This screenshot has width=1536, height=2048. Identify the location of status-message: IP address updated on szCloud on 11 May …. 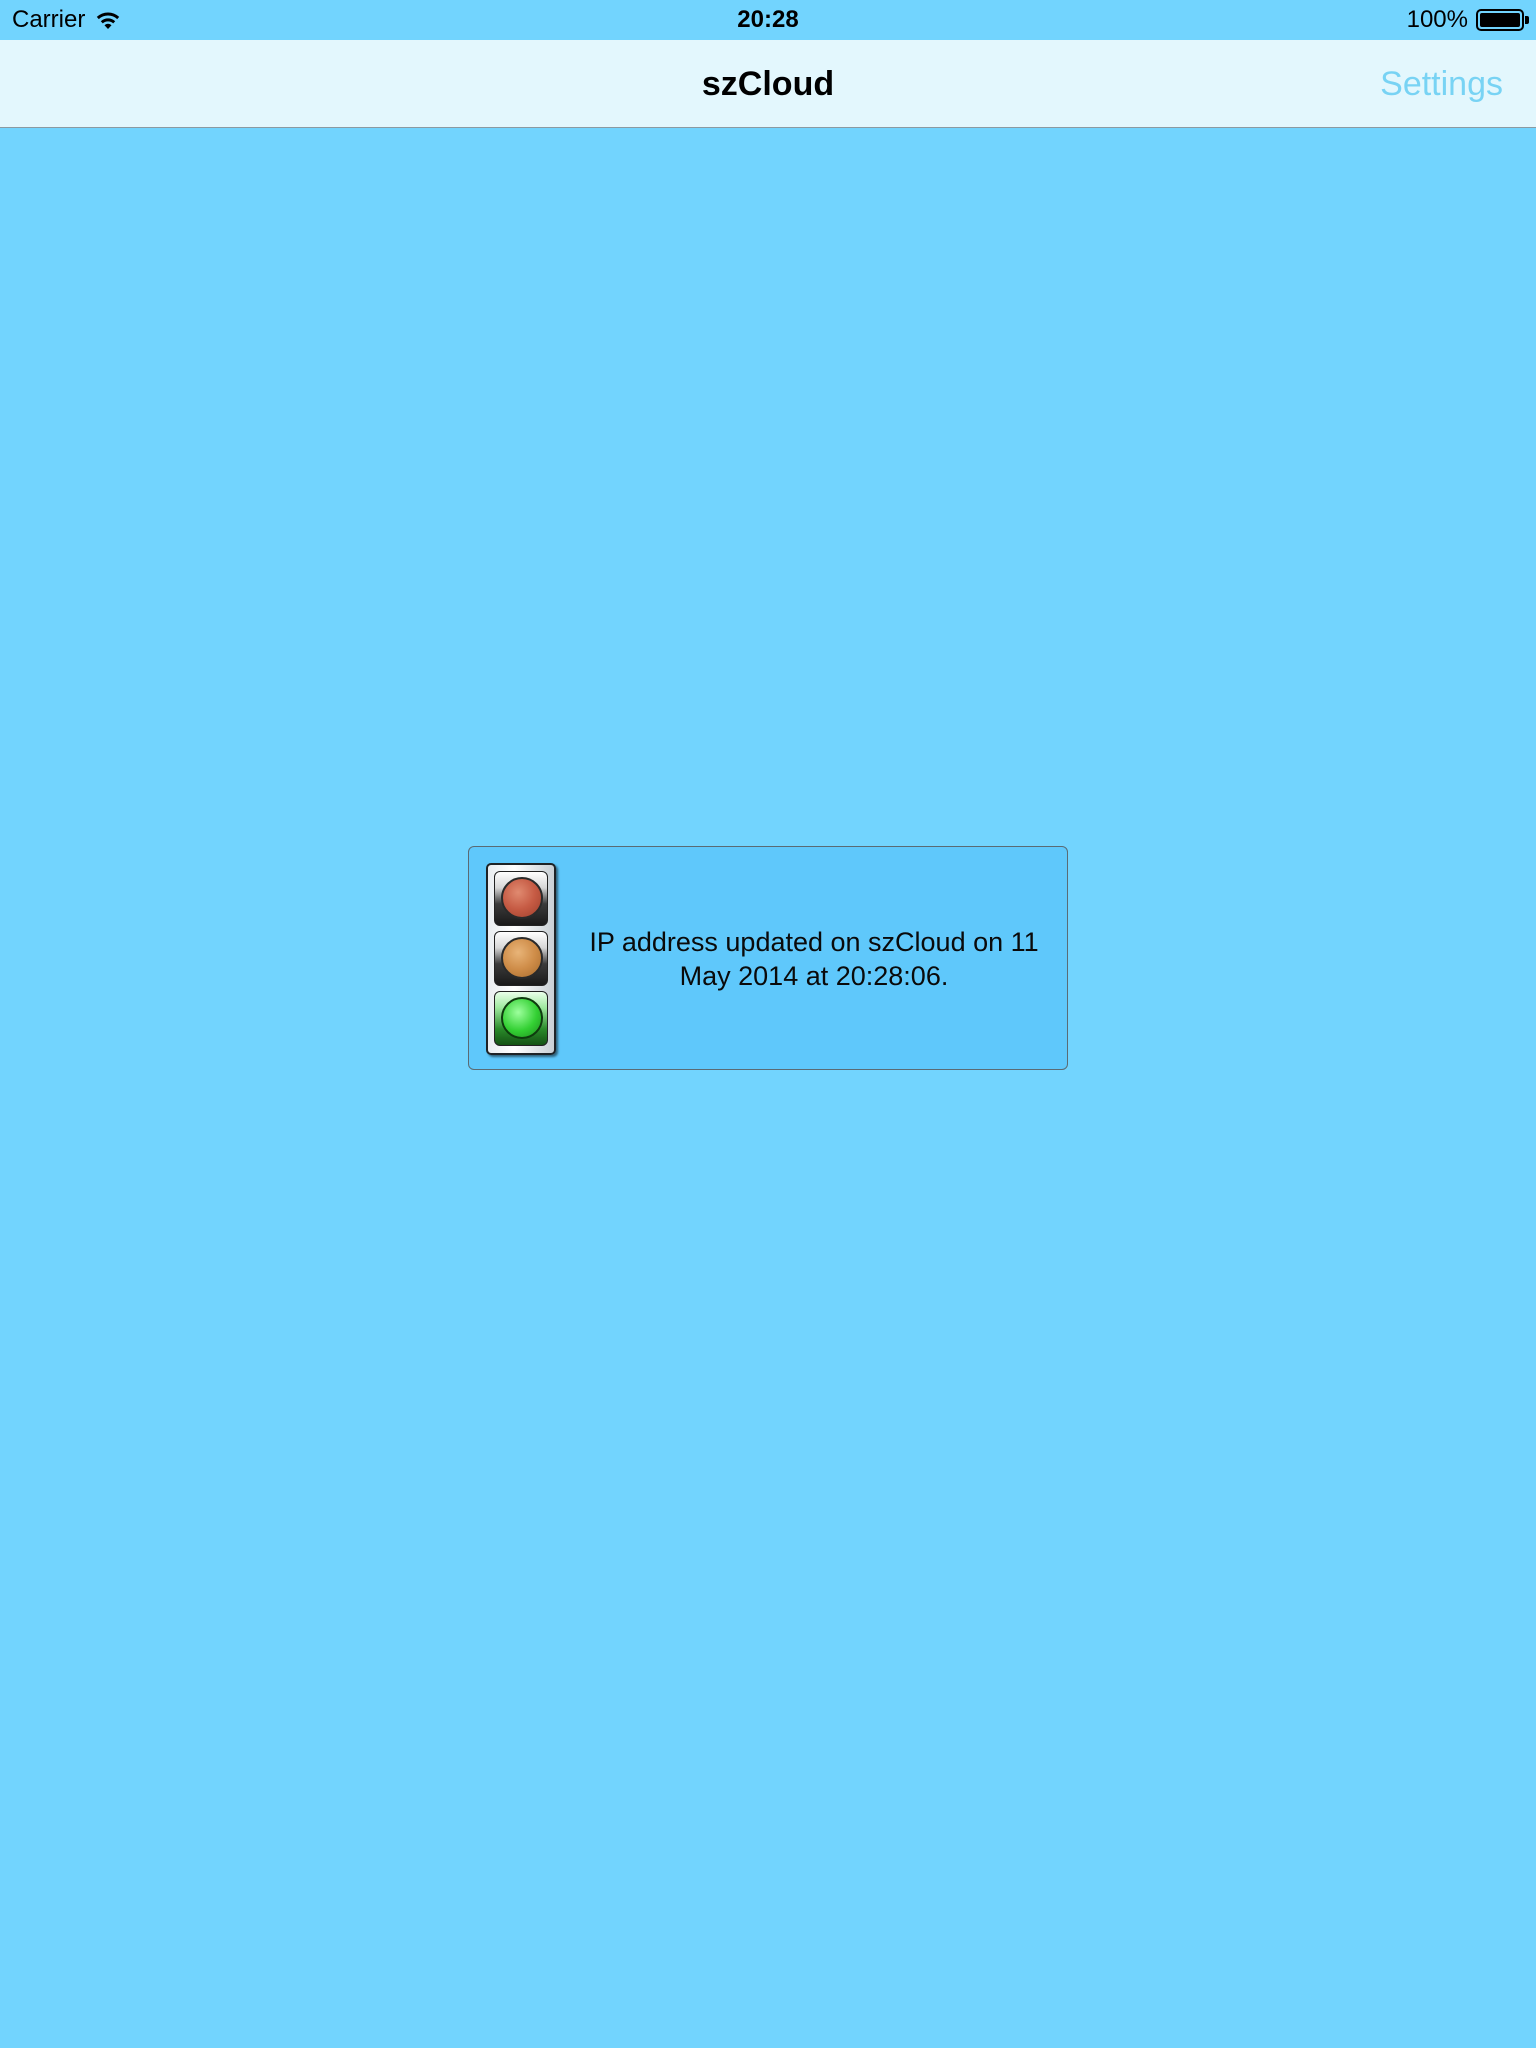
(814, 959).